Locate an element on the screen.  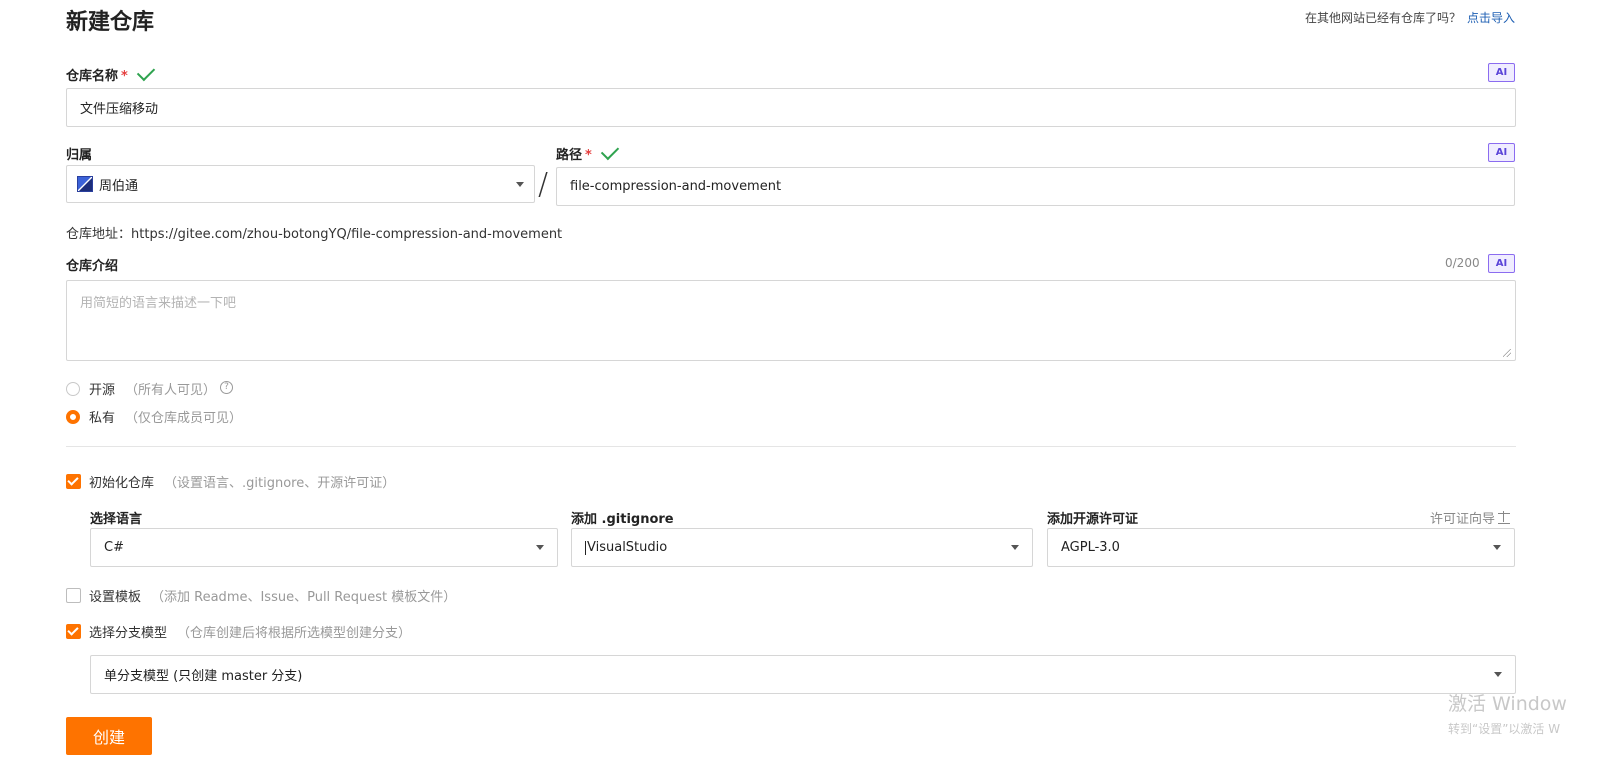
owner-selected: 周伯通 is located at coordinates (107, 184).